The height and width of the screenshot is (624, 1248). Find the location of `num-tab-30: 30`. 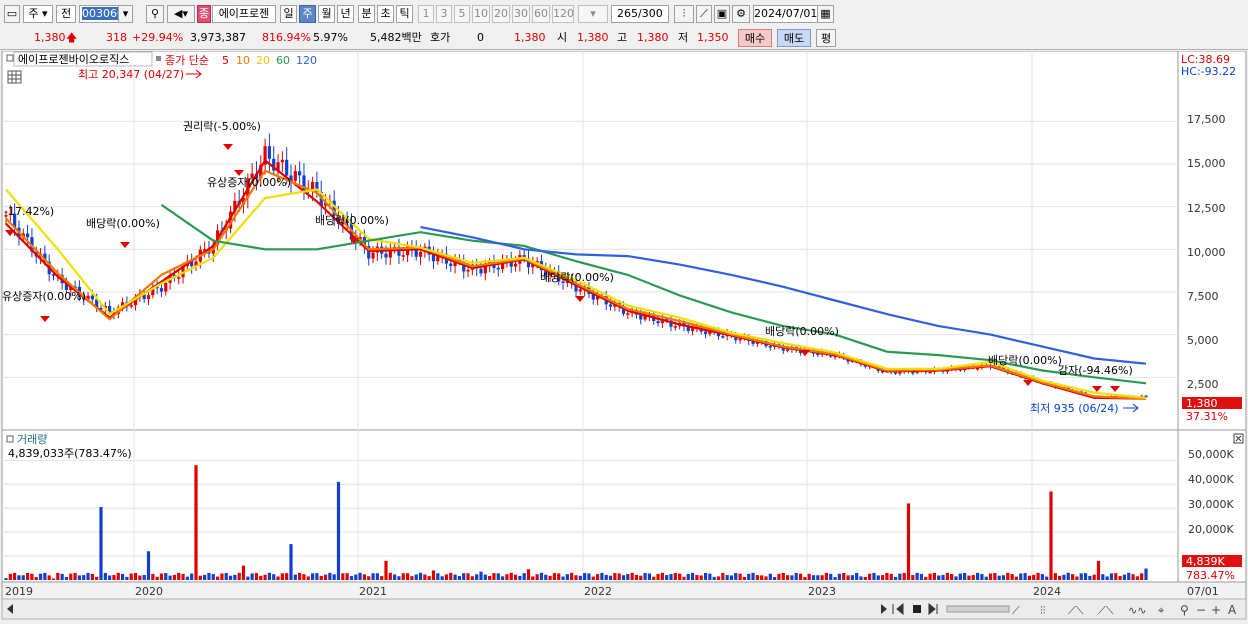

num-tab-30: 30 is located at coordinates (521, 14).